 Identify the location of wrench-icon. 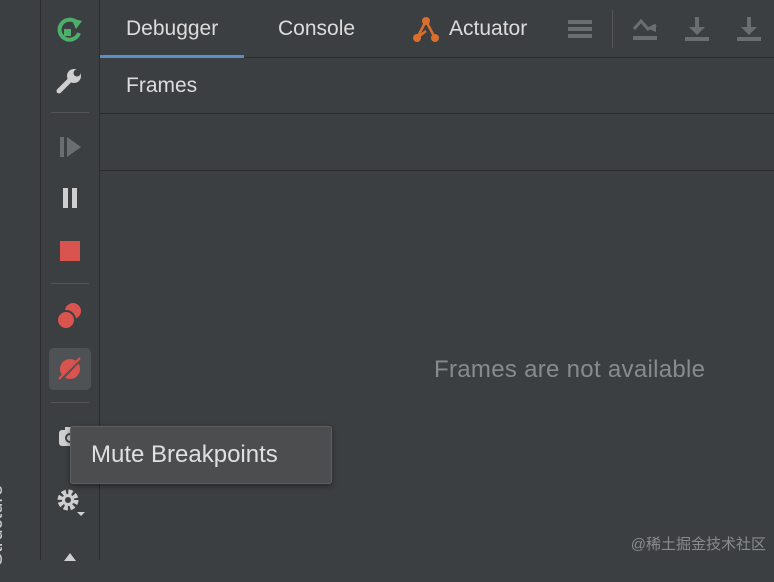
(68, 81).